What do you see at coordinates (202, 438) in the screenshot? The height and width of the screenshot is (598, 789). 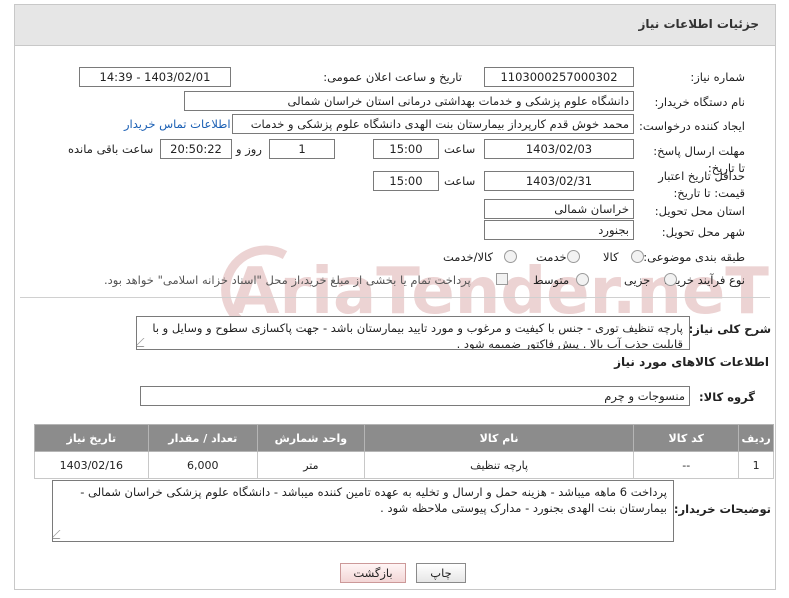 I see `col-qty-header: تعداد / مقدار` at bounding box center [202, 438].